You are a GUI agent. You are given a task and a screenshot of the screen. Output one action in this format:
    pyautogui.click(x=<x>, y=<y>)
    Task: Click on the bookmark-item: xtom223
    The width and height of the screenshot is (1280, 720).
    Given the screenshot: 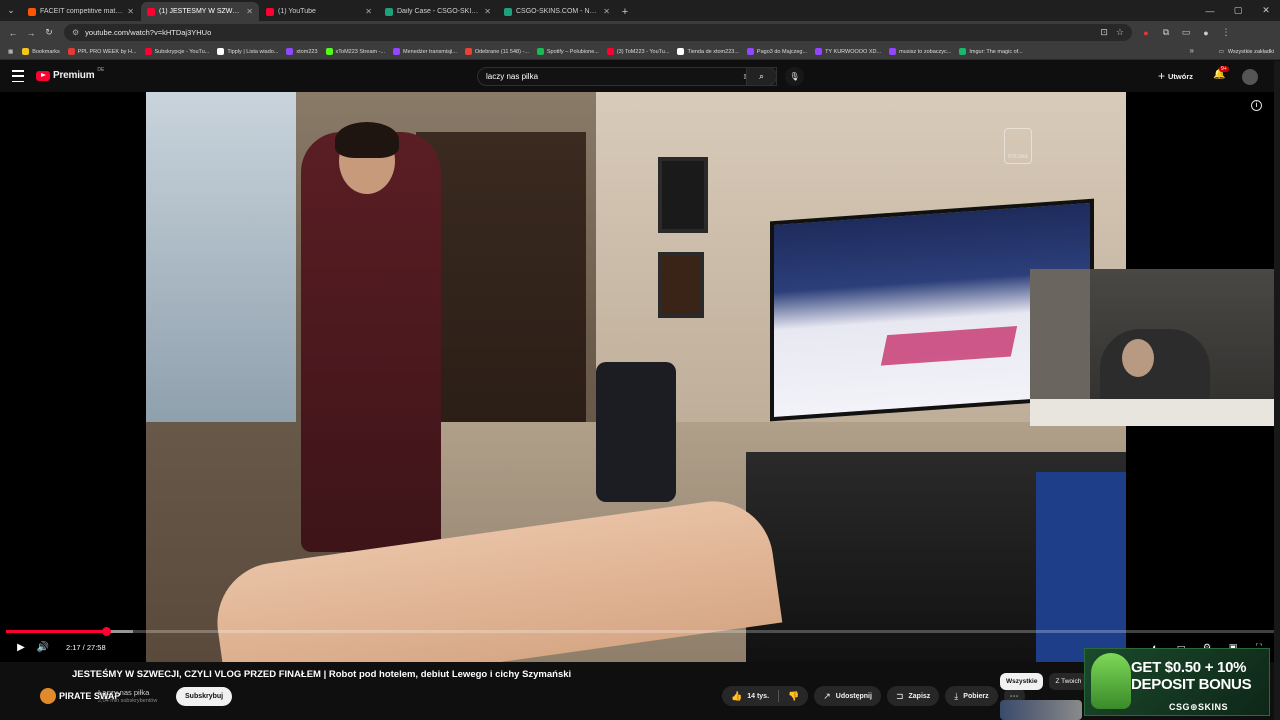 What is the action you would take?
    pyautogui.click(x=301, y=52)
    